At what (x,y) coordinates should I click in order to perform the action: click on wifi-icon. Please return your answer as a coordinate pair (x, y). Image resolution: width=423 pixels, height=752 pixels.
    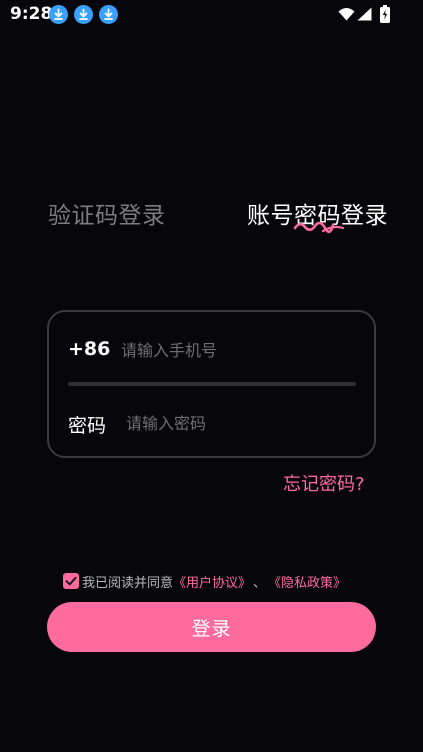
    Looking at the image, I should click on (346, 14).